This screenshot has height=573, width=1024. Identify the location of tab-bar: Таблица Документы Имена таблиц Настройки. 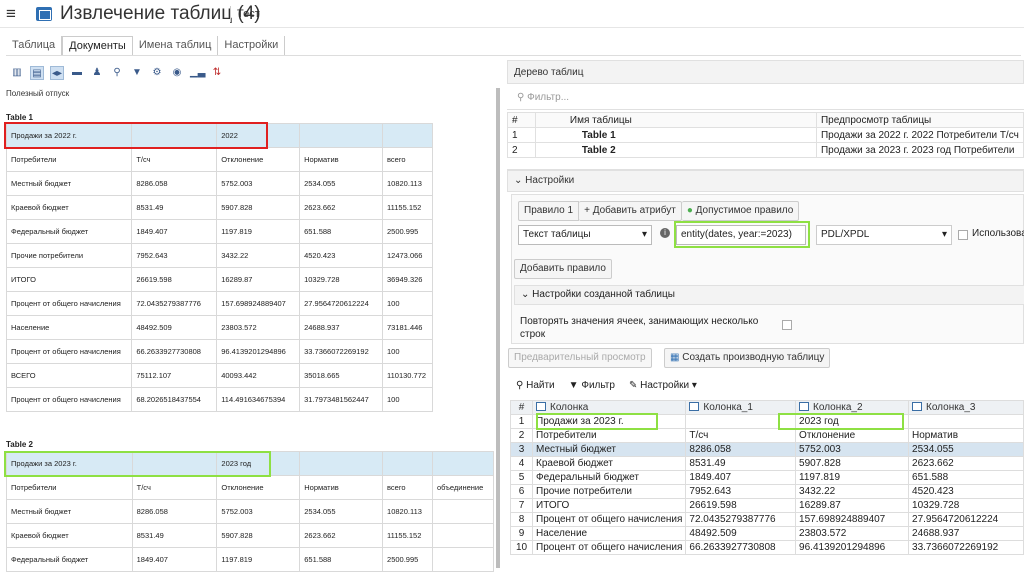
(146, 46).